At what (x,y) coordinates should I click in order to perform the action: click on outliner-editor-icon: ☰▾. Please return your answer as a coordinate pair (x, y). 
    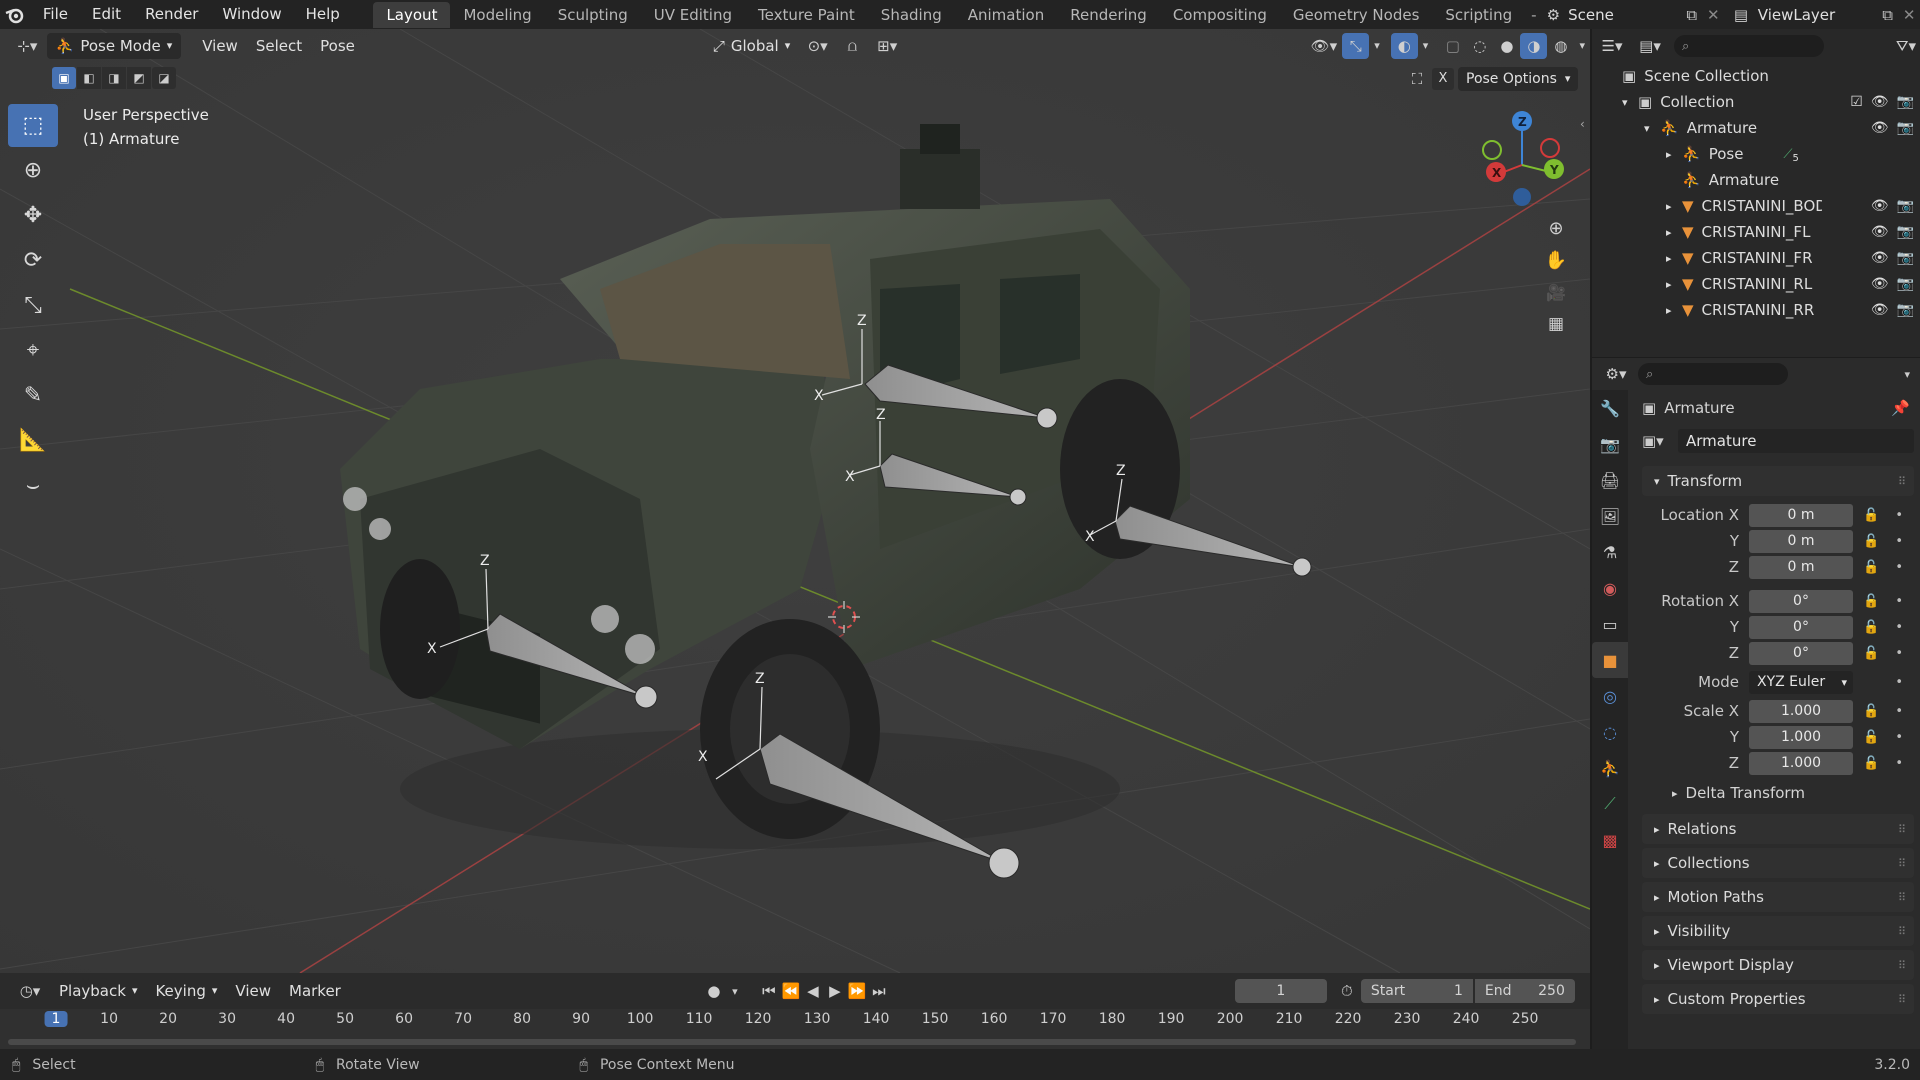
    Looking at the image, I should click on (1612, 46).